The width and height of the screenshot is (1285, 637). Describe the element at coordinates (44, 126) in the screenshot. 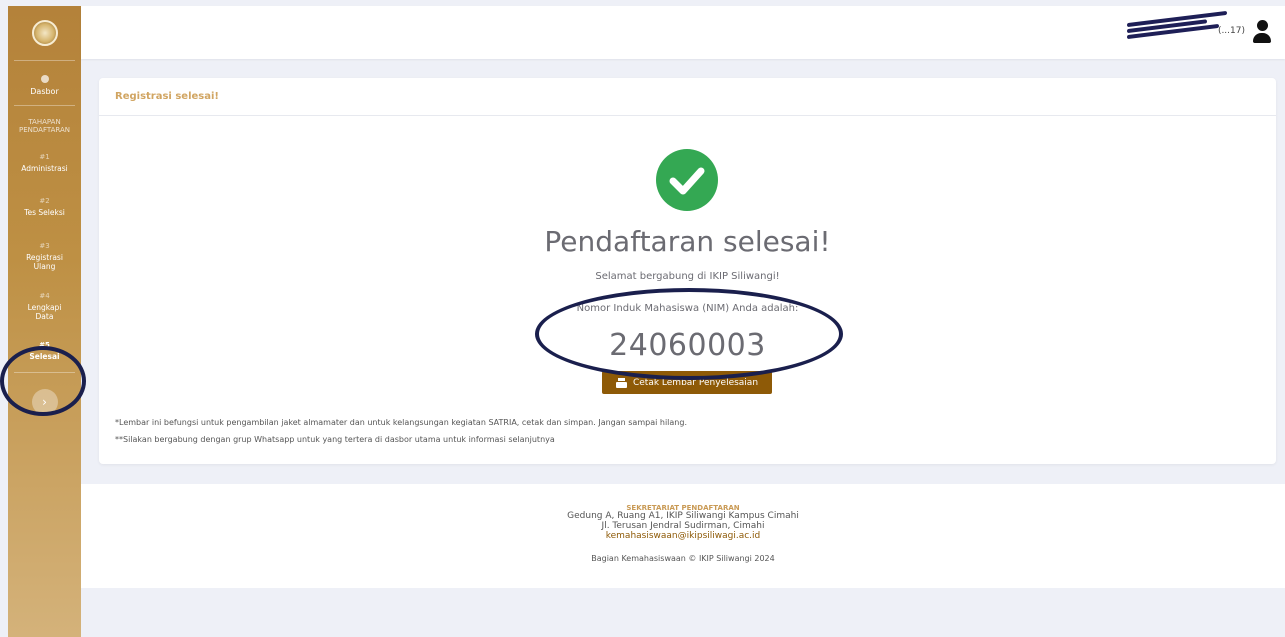

I see `sidebar-section-heading: TAHAPAN PENDAFTARAN` at that location.